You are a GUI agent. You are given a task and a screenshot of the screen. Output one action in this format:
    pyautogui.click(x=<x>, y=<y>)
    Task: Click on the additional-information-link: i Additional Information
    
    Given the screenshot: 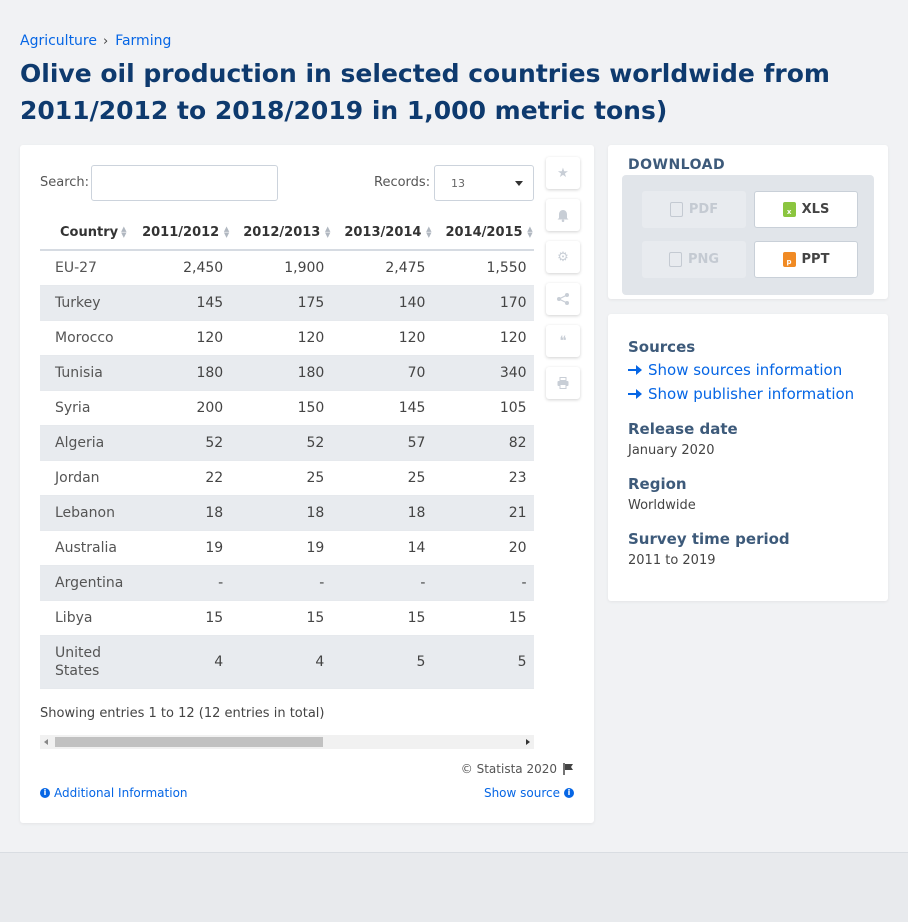 What is the action you would take?
    pyautogui.click(x=114, y=793)
    